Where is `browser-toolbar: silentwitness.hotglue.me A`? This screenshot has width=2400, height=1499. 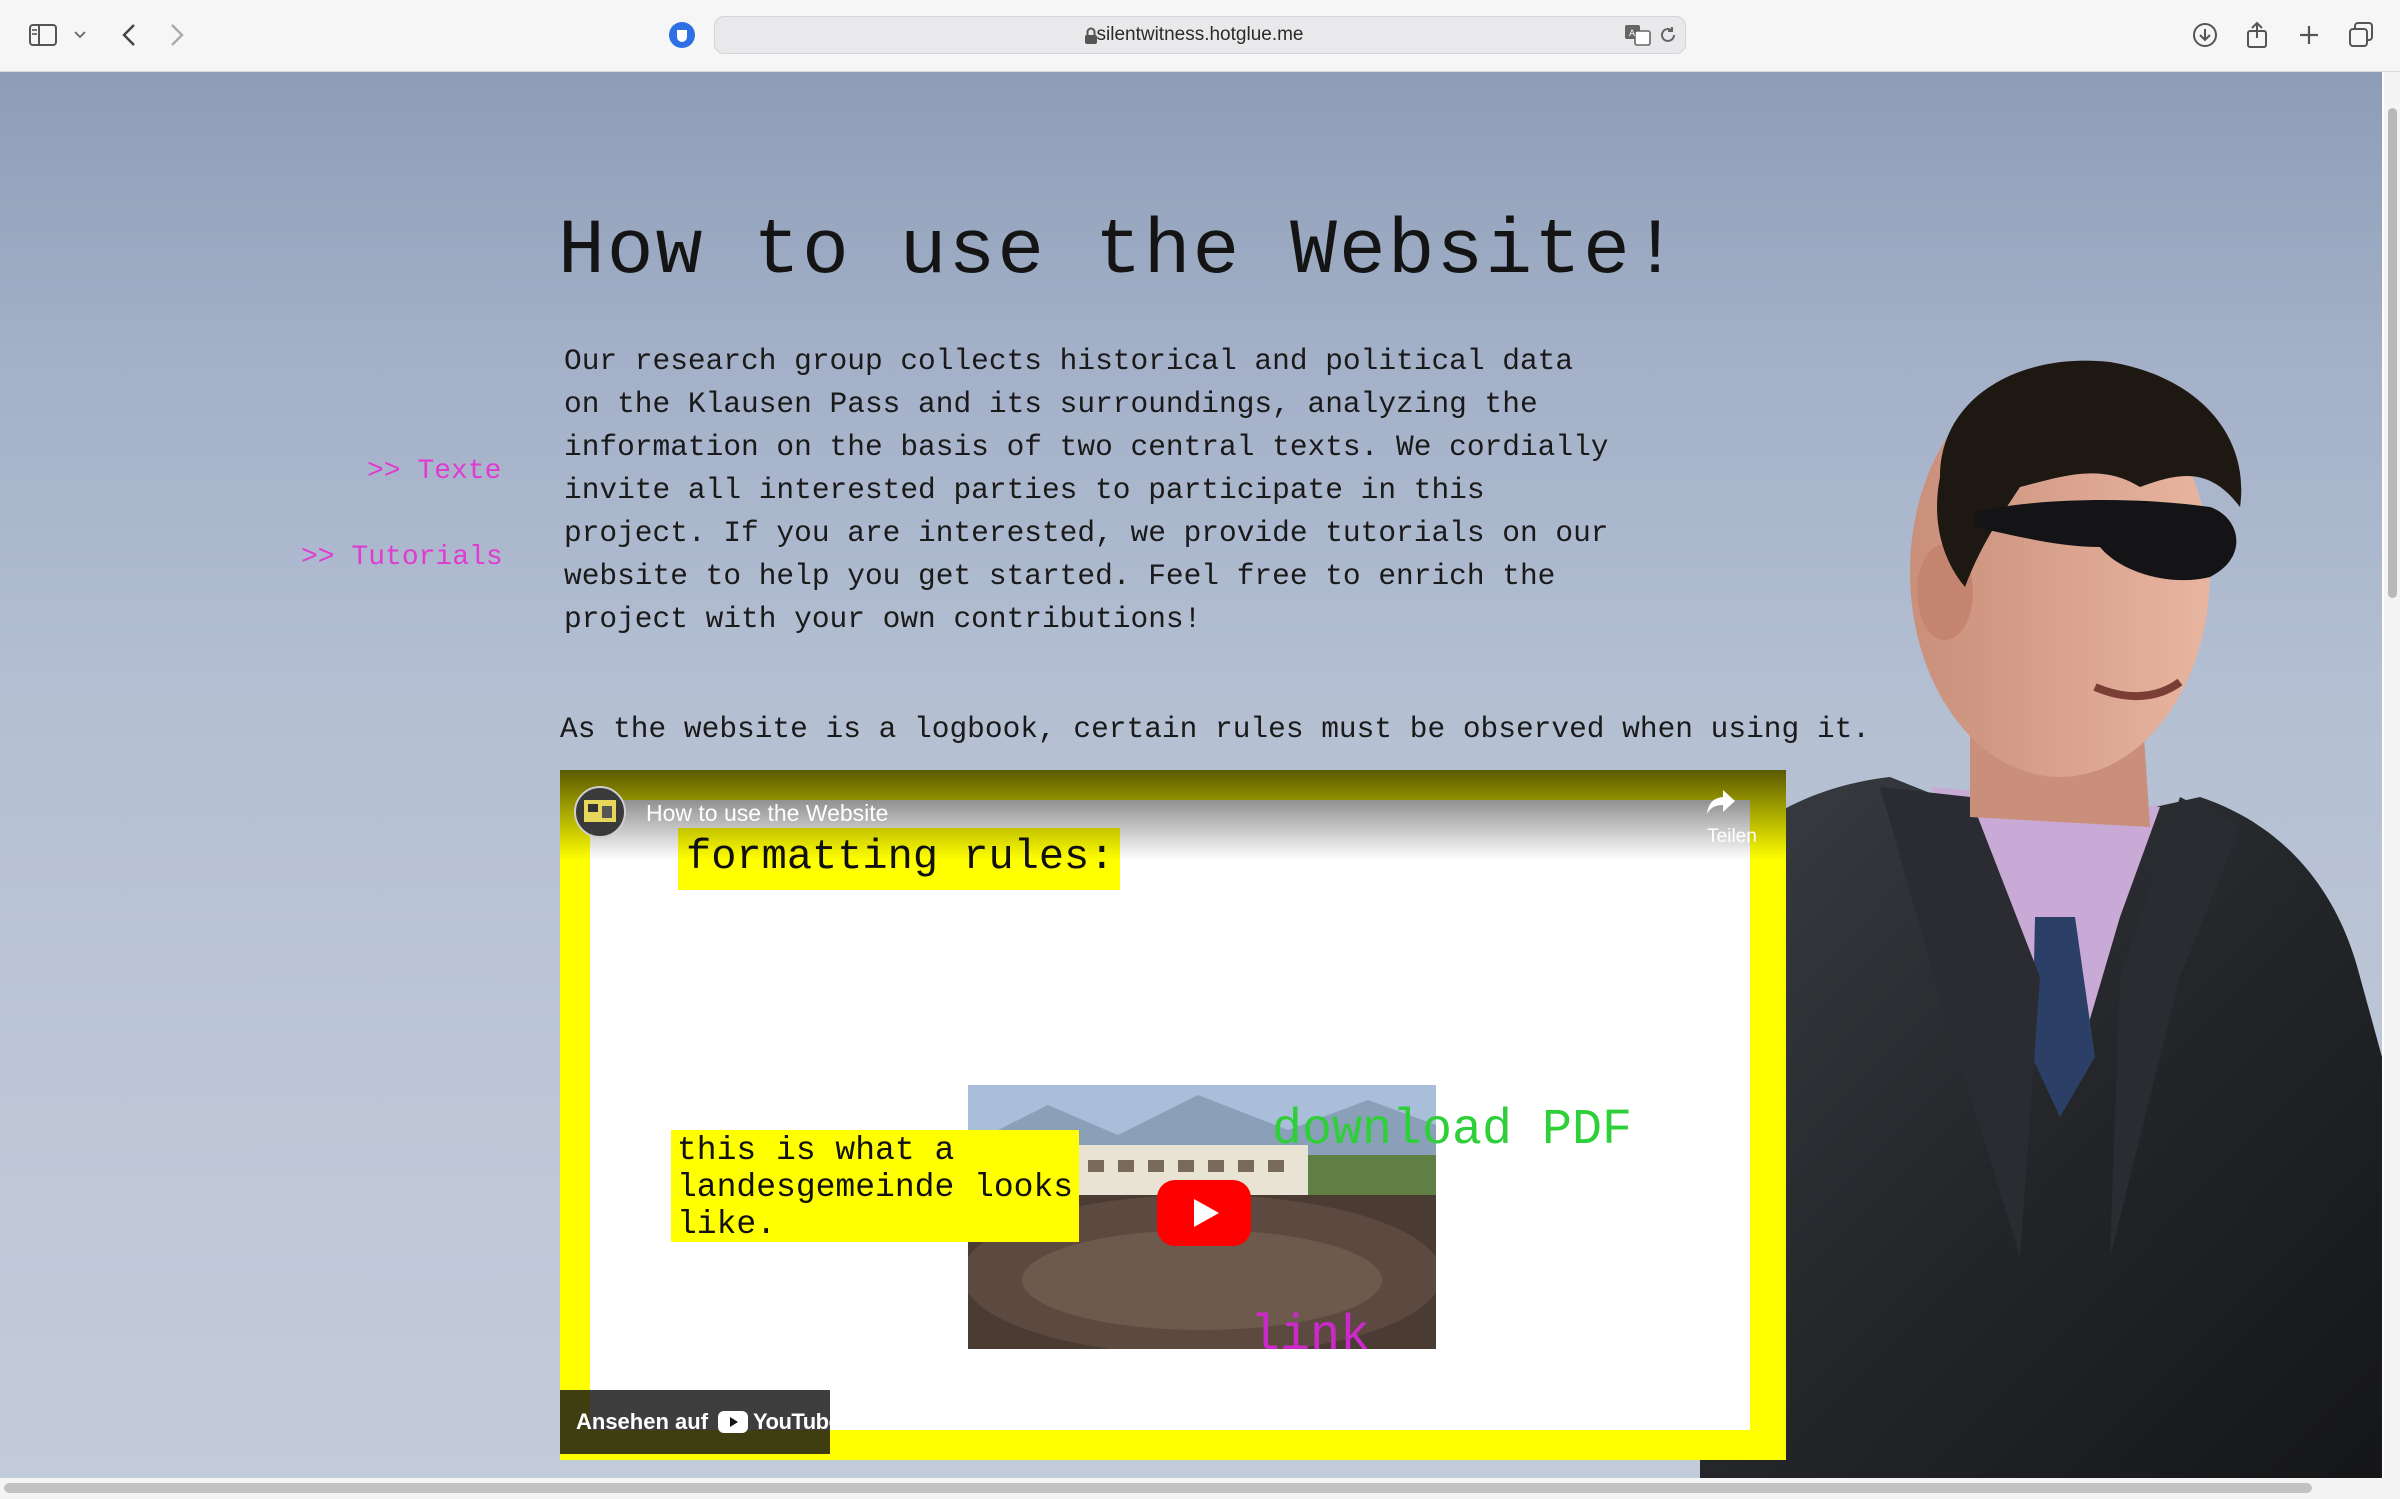 browser-toolbar: silentwitness.hotglue.me A is located at coordinates (1200, 36).